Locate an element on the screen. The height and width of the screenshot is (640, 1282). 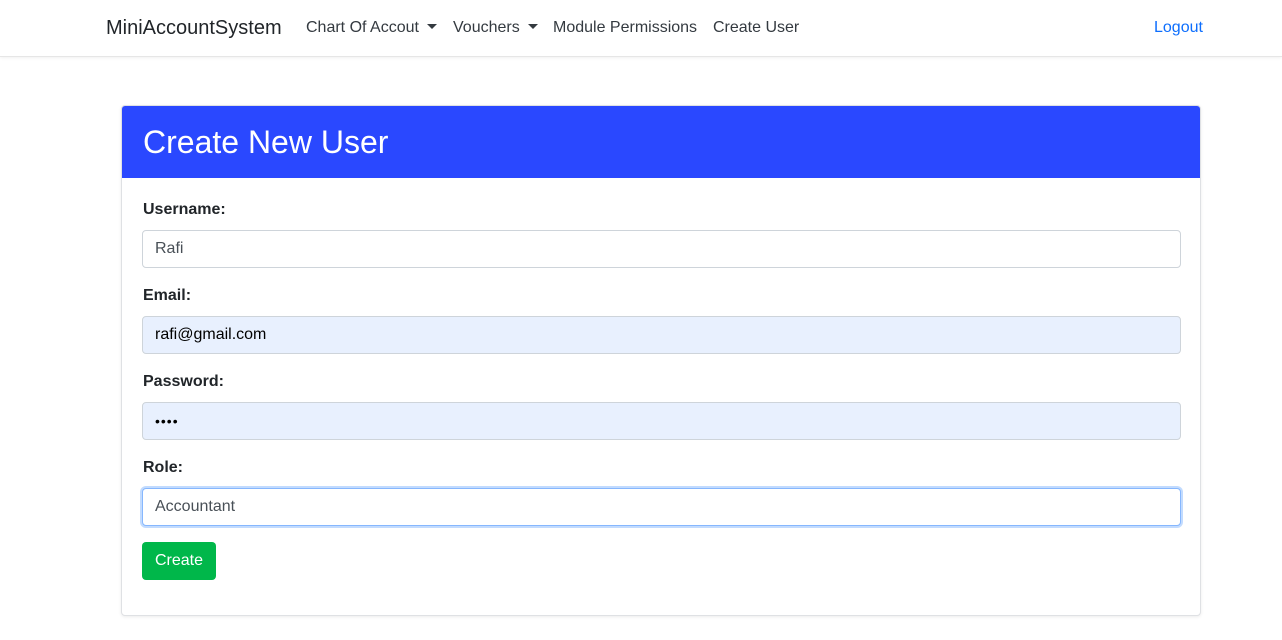
nav-vouchers-dropdown: Vouchers is located at coordinates (495, 28).